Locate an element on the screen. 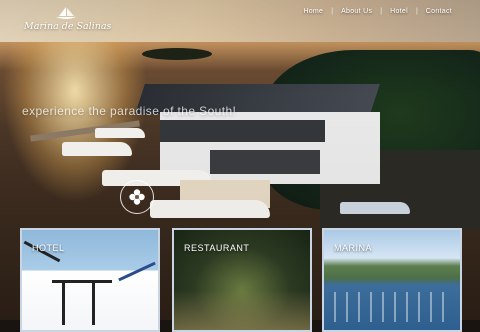  main-menu: Home | About Us | Hotel | Contact is located at coordinates (377, 11).